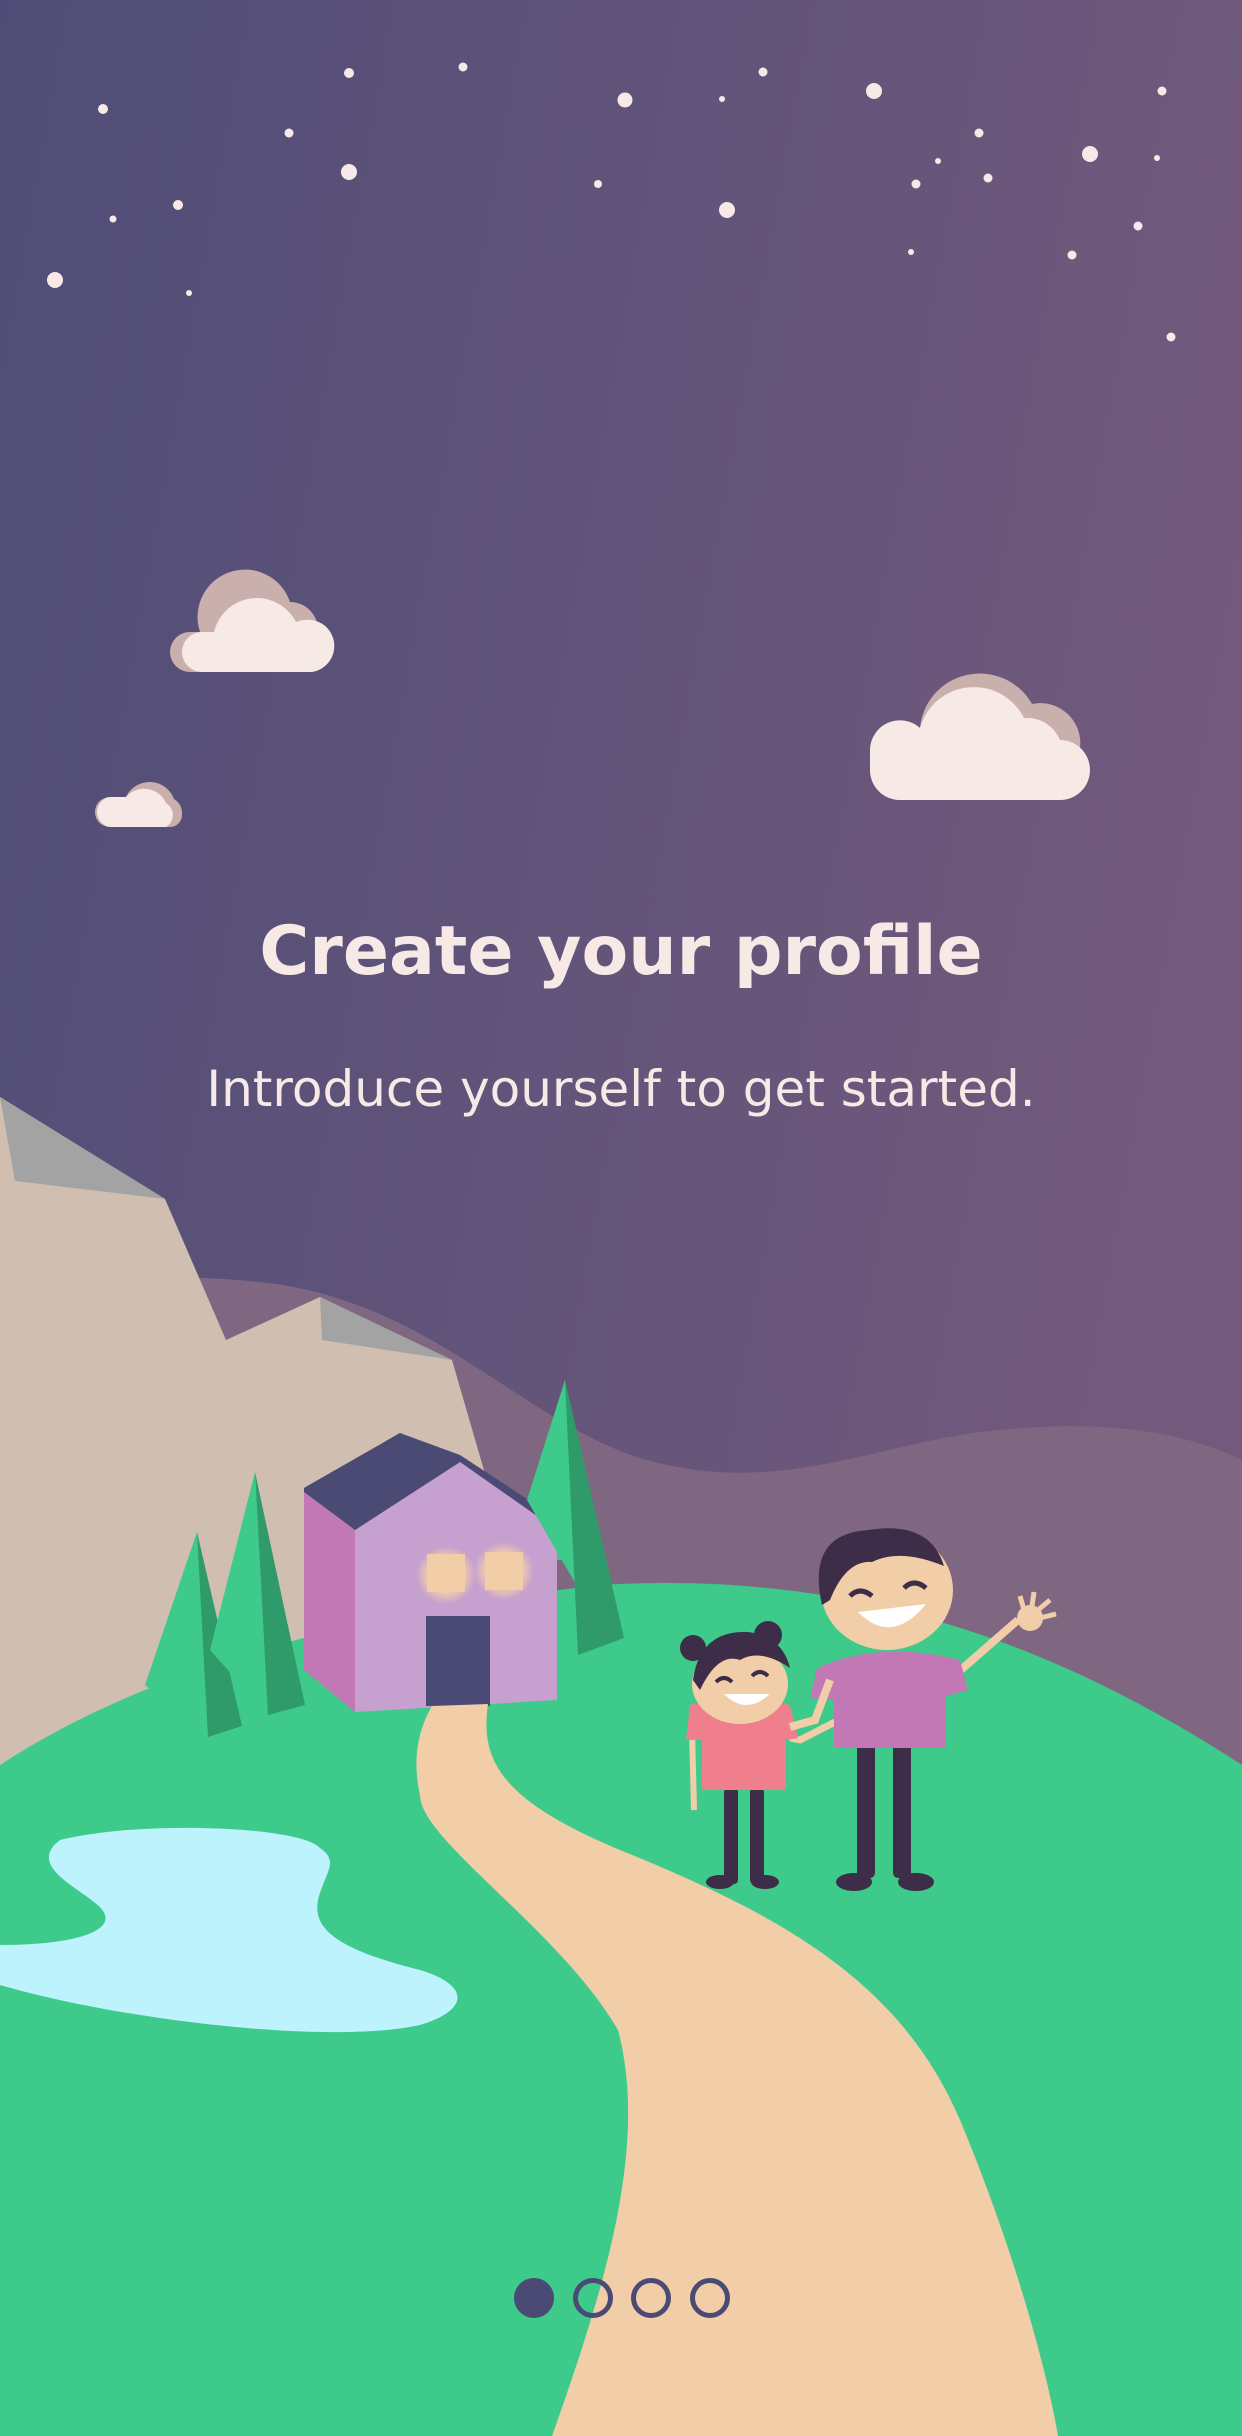  What do you see at coordinates (621, 1089) in the screenshot?
I see `onboarding-subtitle: Introduce yourself to get started.` at bounding box center [621, 1089].